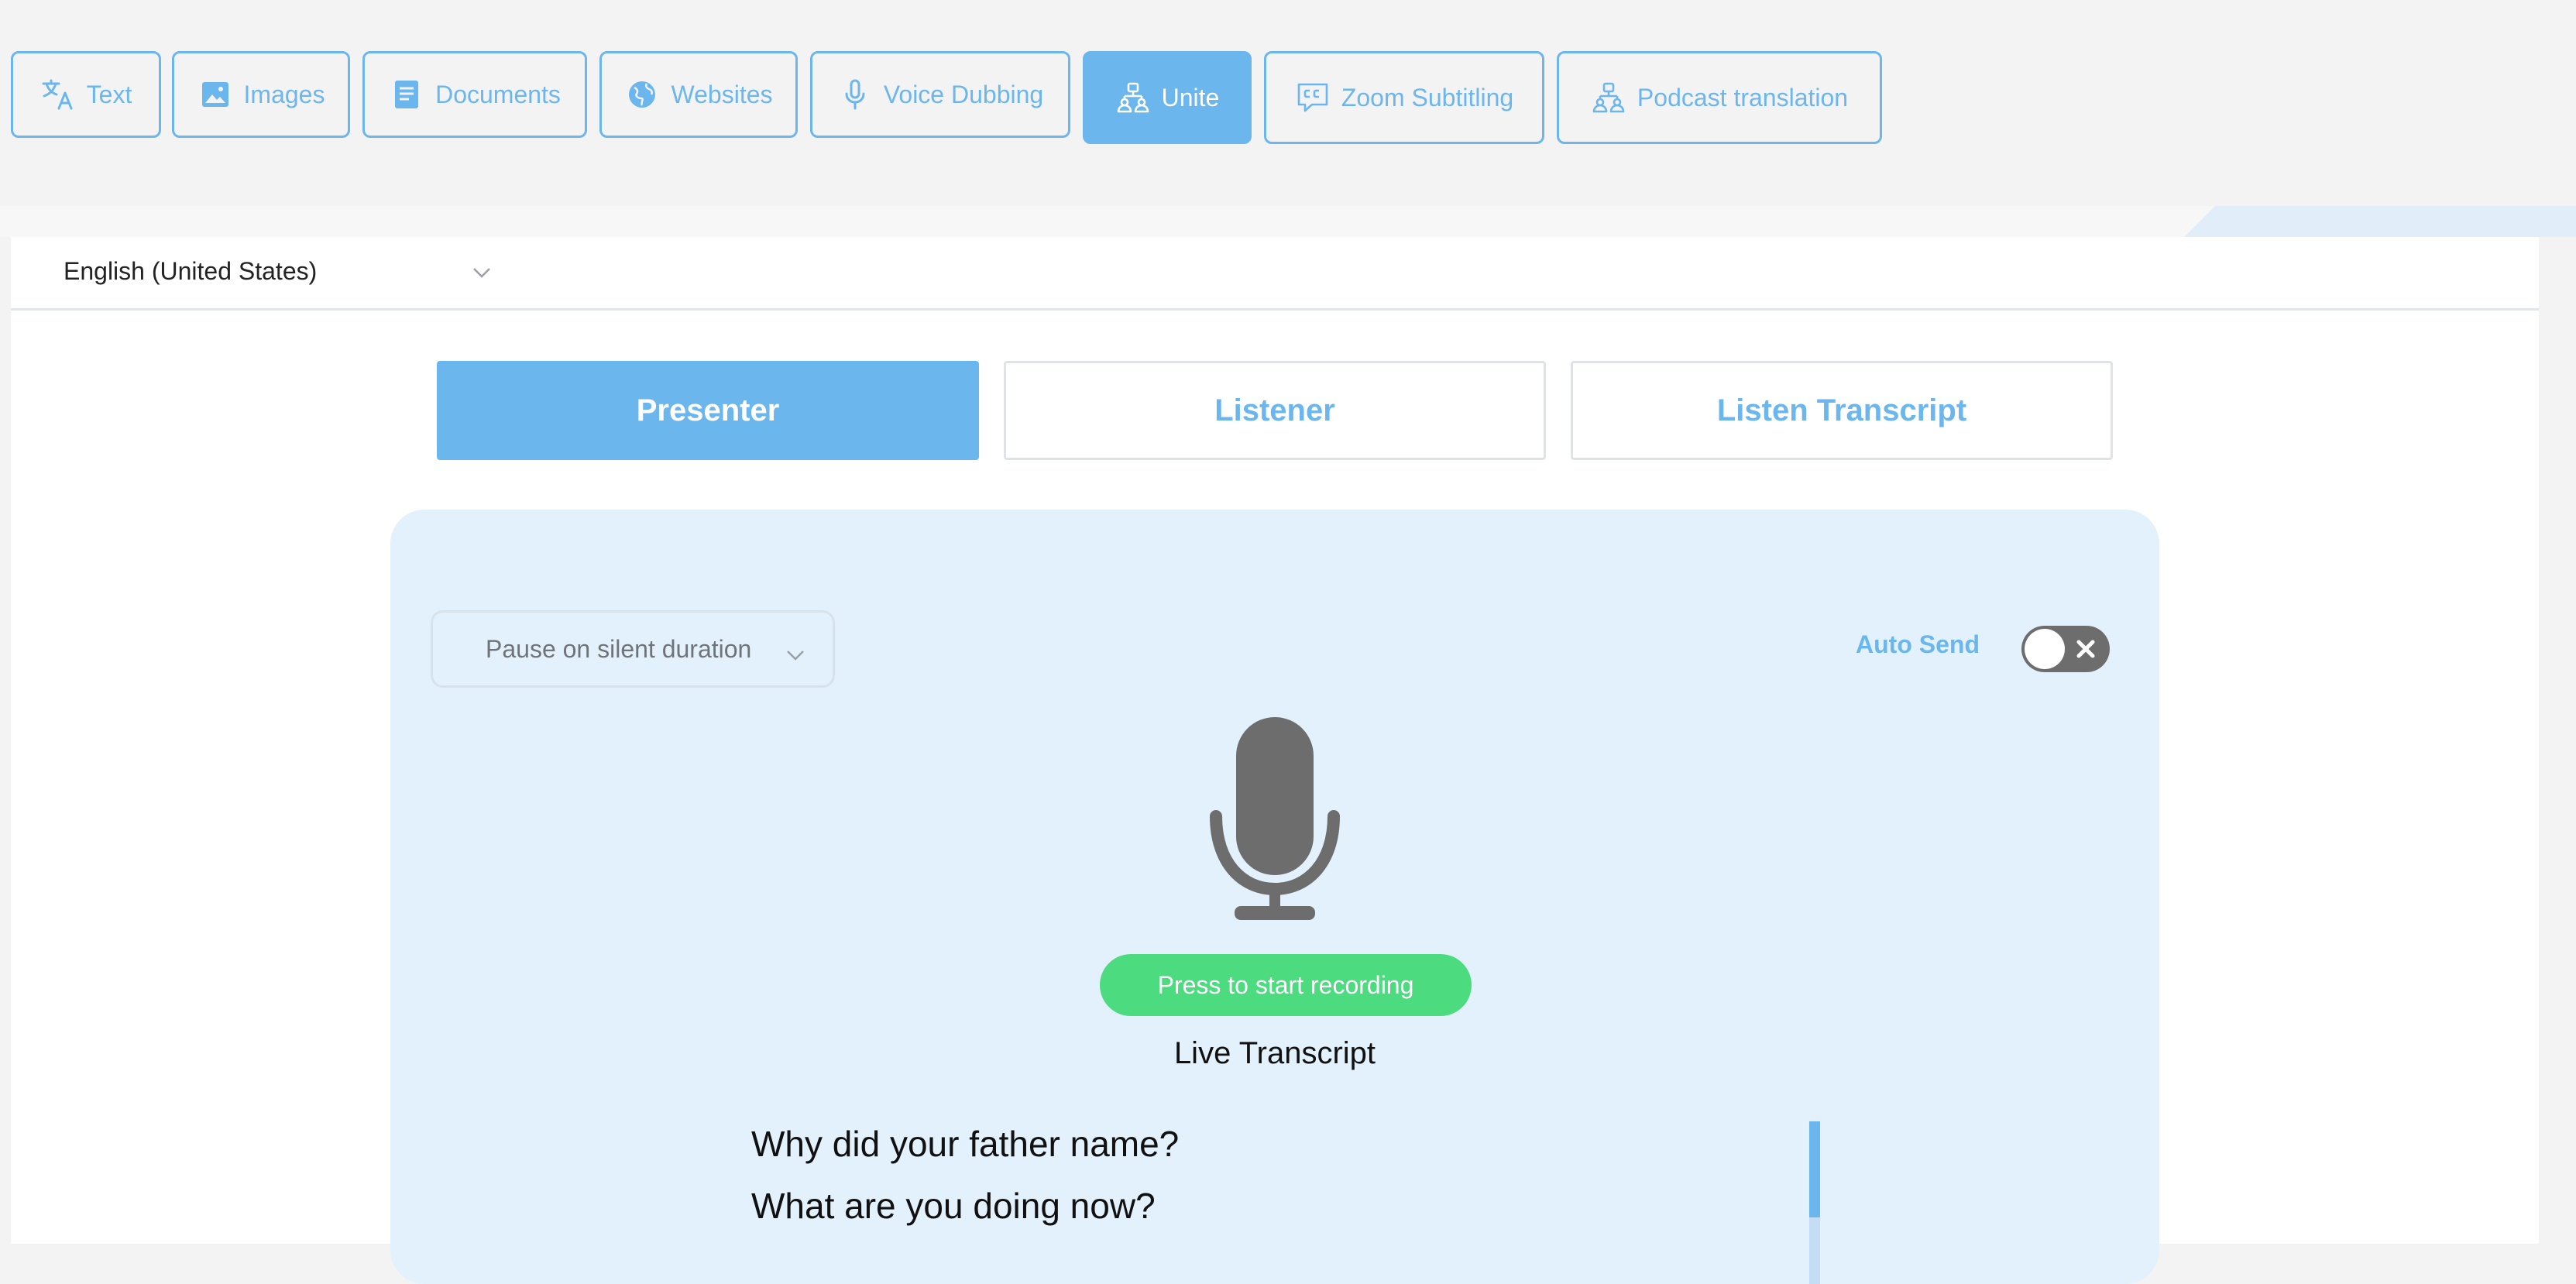 This screenshot has width=2576, height=1284. I want to click on closed-caption-icon, so click(1313, 97).